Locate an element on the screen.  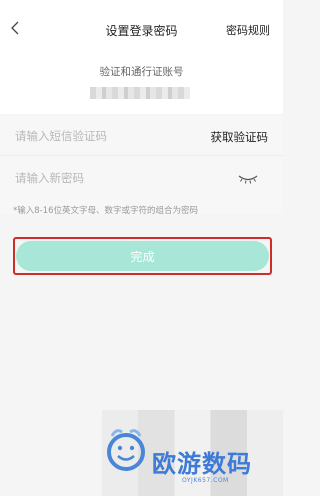
account-section: 验证和通行证账号 is located at coordinates (141, 80).